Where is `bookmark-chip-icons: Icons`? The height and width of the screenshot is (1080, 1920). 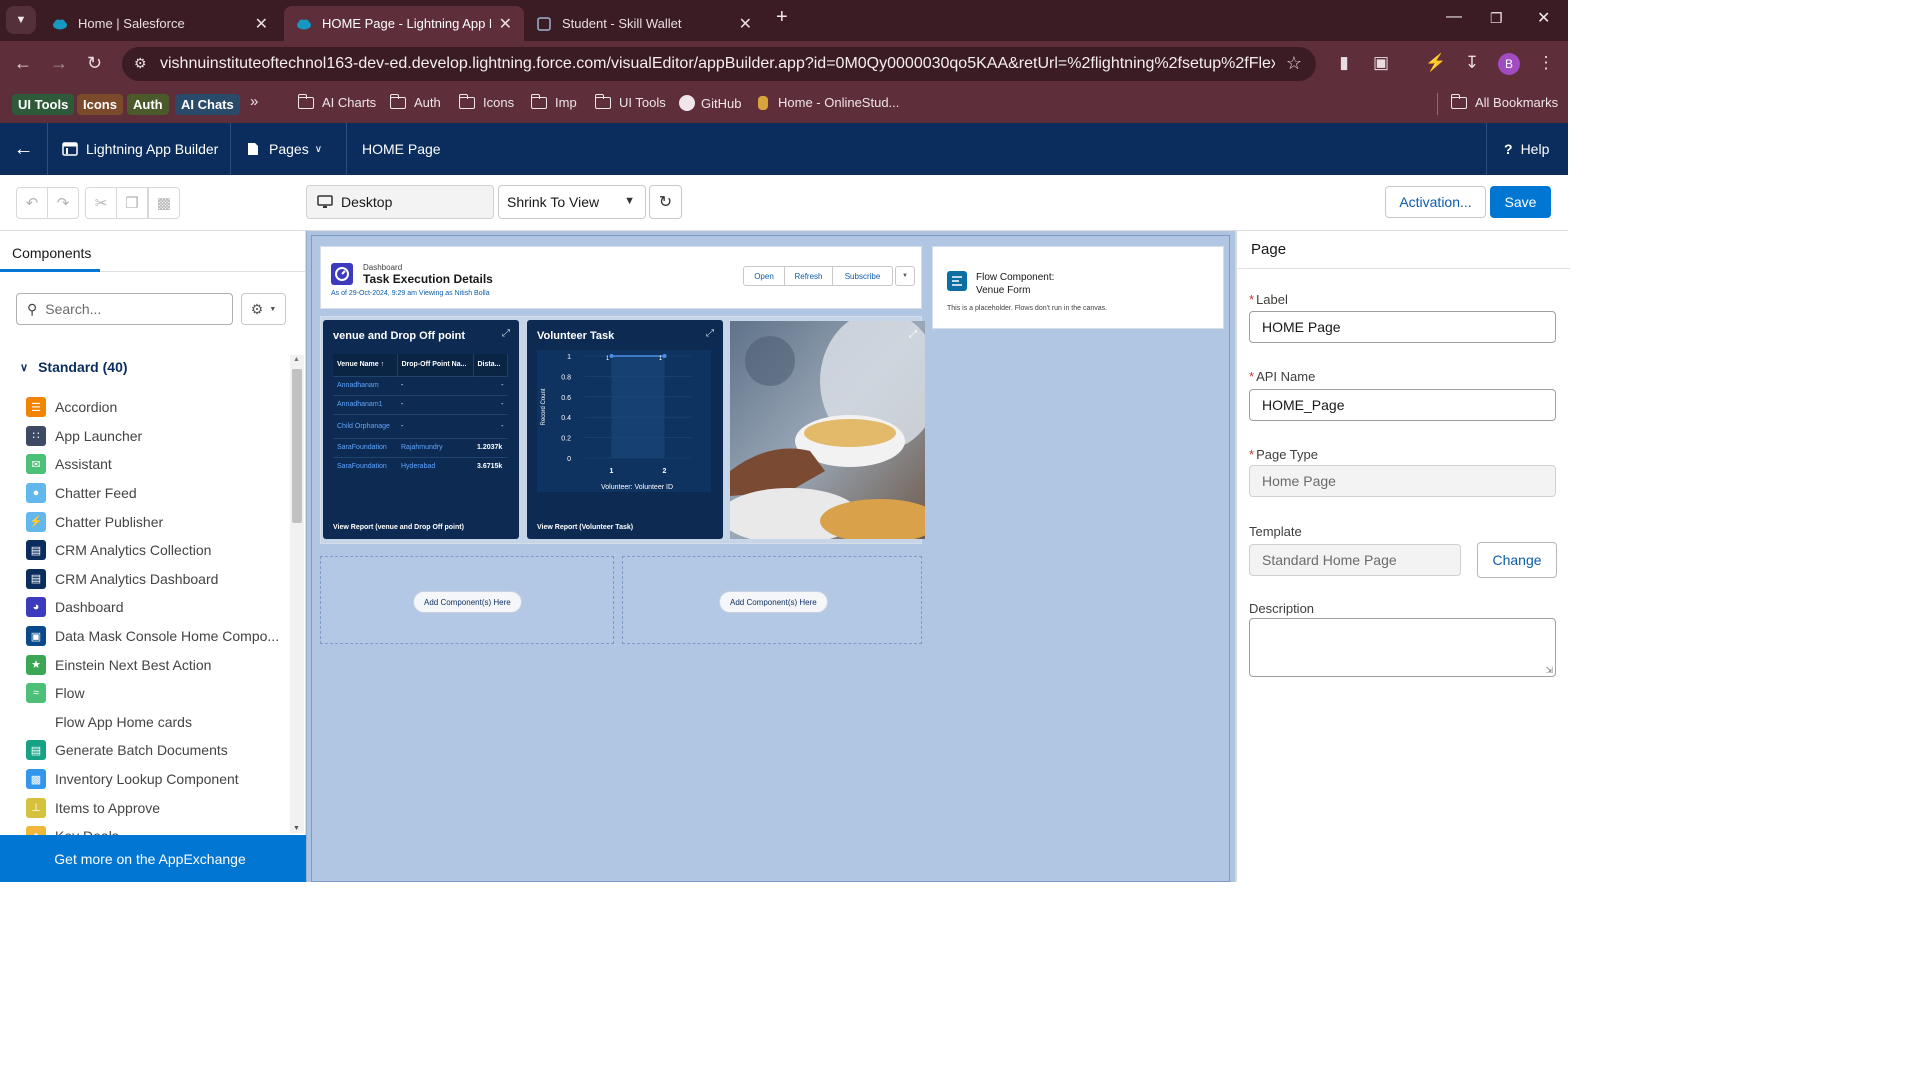 bookmark-chip-icons: Icons is located at coordinates (100, 104).